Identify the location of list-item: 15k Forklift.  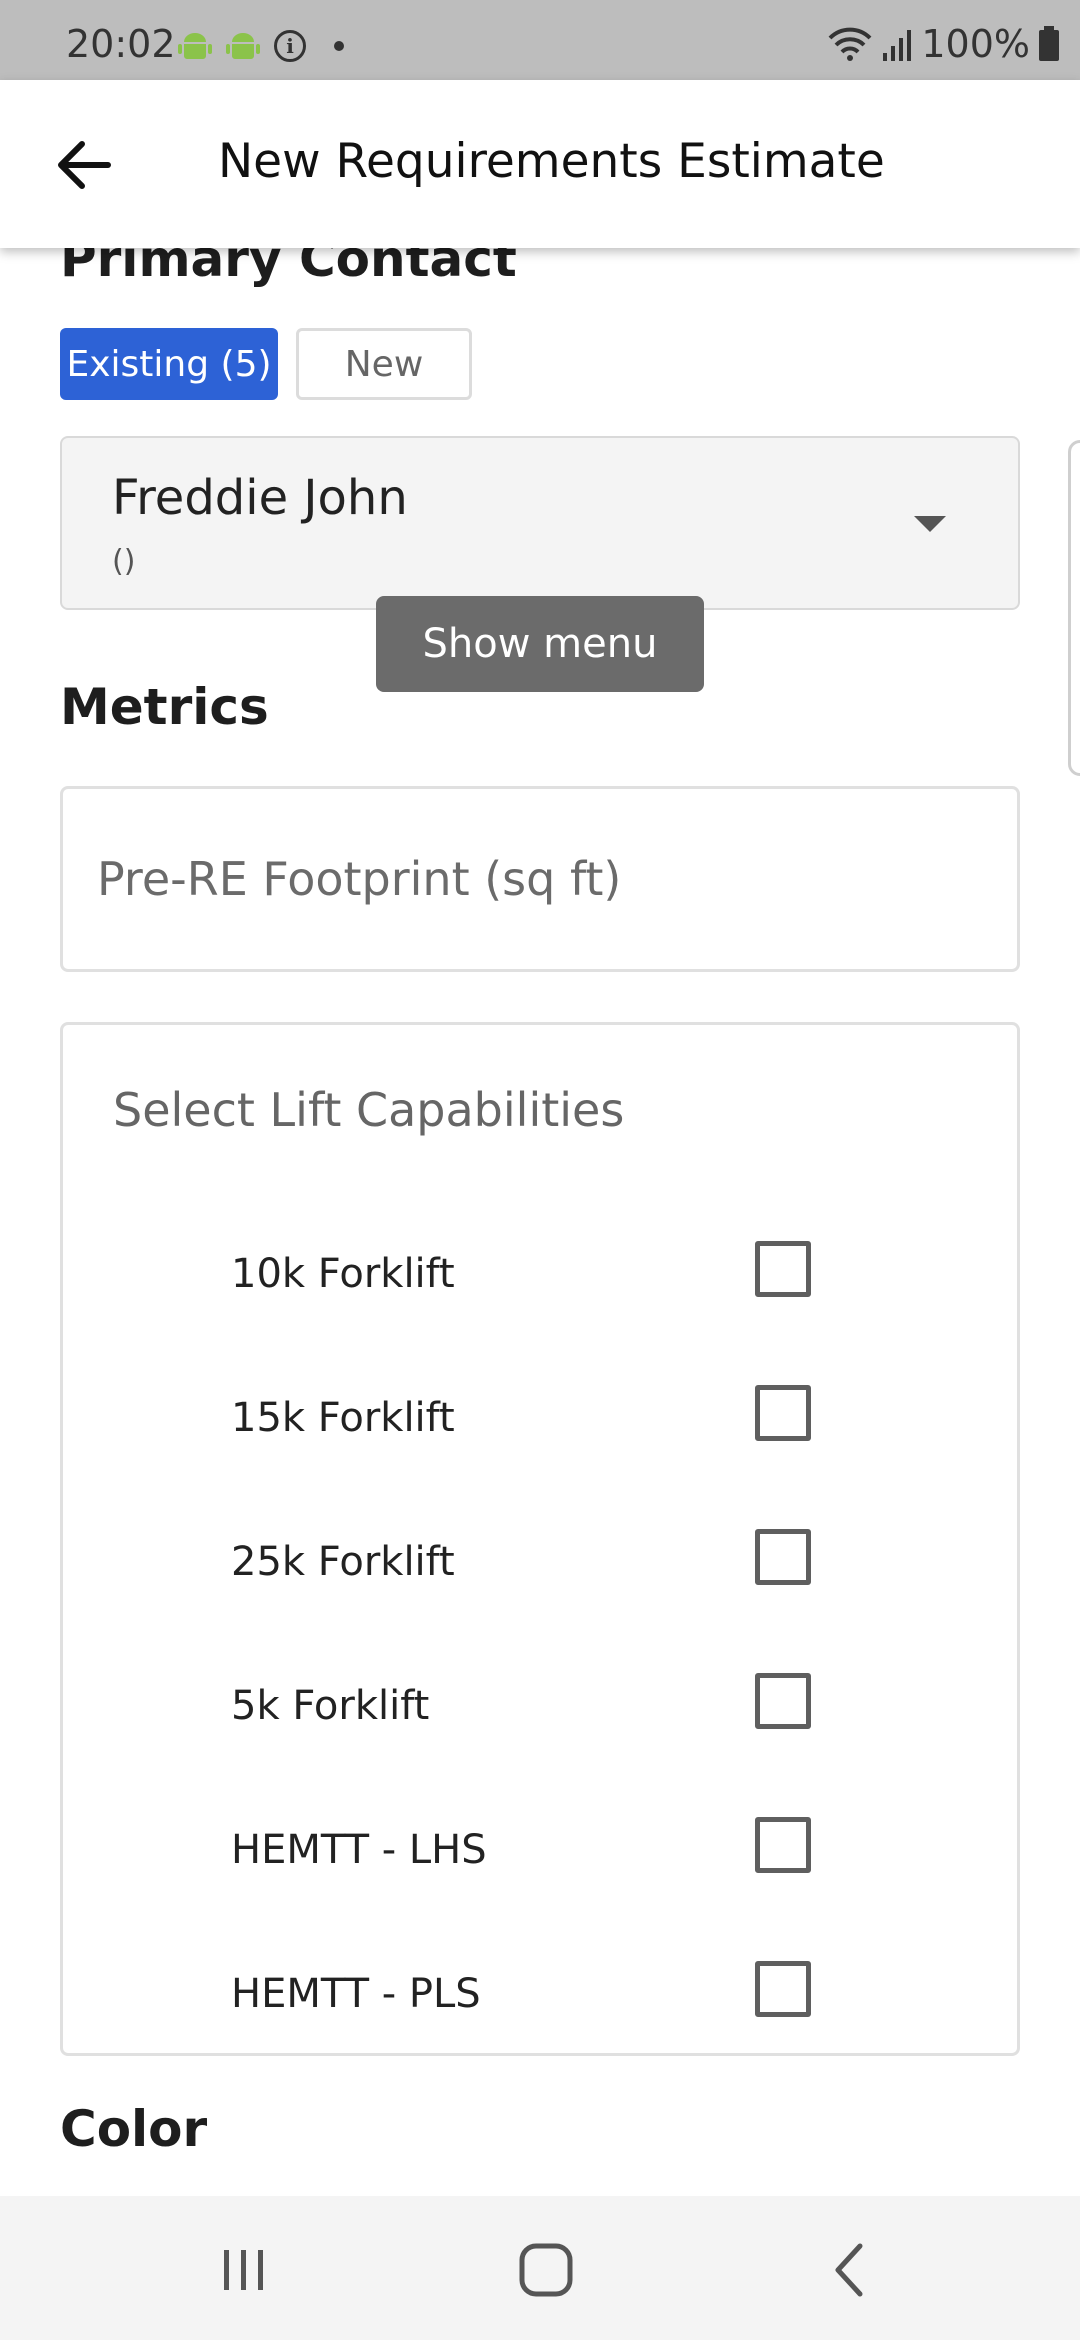
(543, 1423).